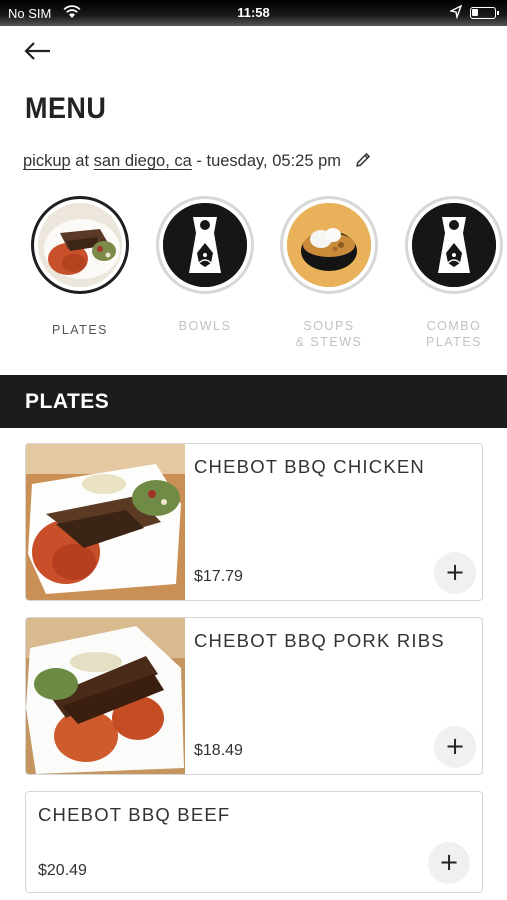  I want to click on soup-photo, so click(329, 245).